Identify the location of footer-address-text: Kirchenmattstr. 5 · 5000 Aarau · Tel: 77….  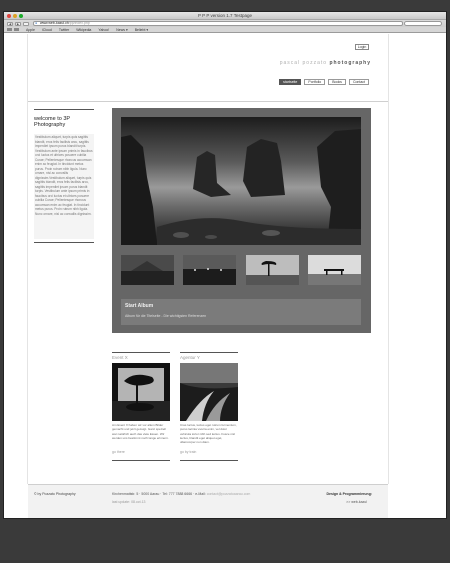
(159, 494).